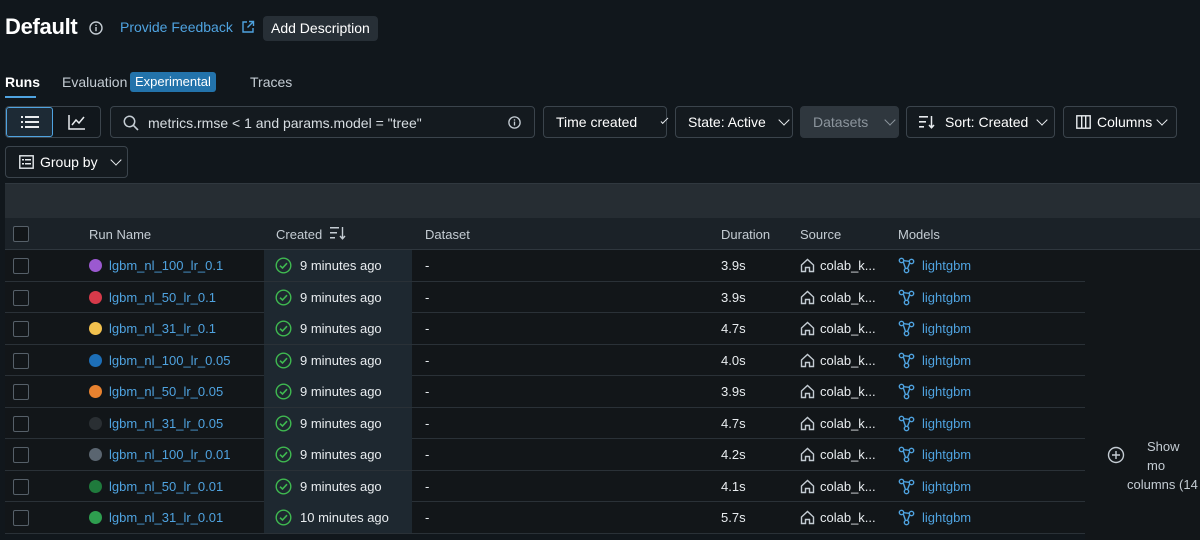 The height and width of the screenshot is (540, 1200). I want to click on view-mode-toggle, so click(53, 122).